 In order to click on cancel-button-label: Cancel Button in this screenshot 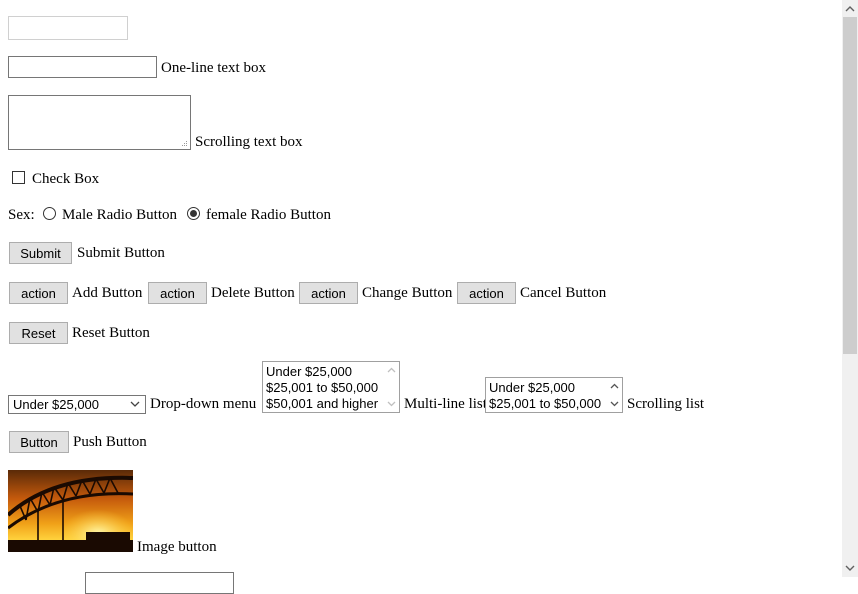, I will do `click(563, 293)`.